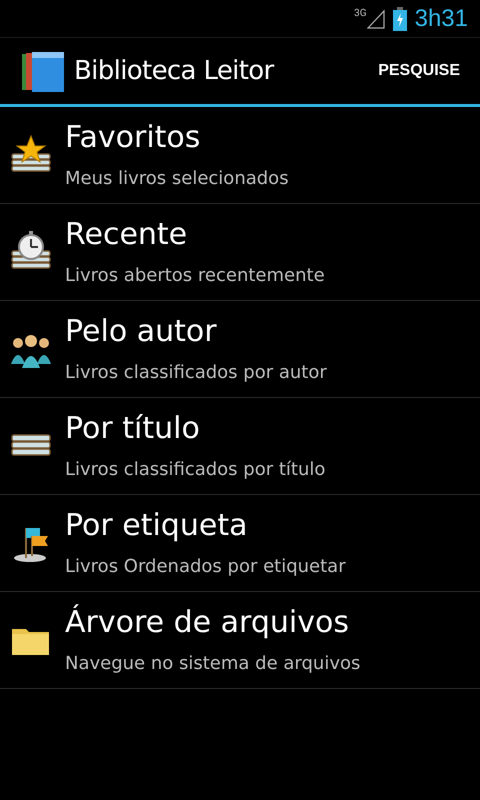 The height and width of the screenshot is (800, 480). Describe the element at coordinates (419, 71) in the screenshot. I see `search-action: PESQUISE` at that location.